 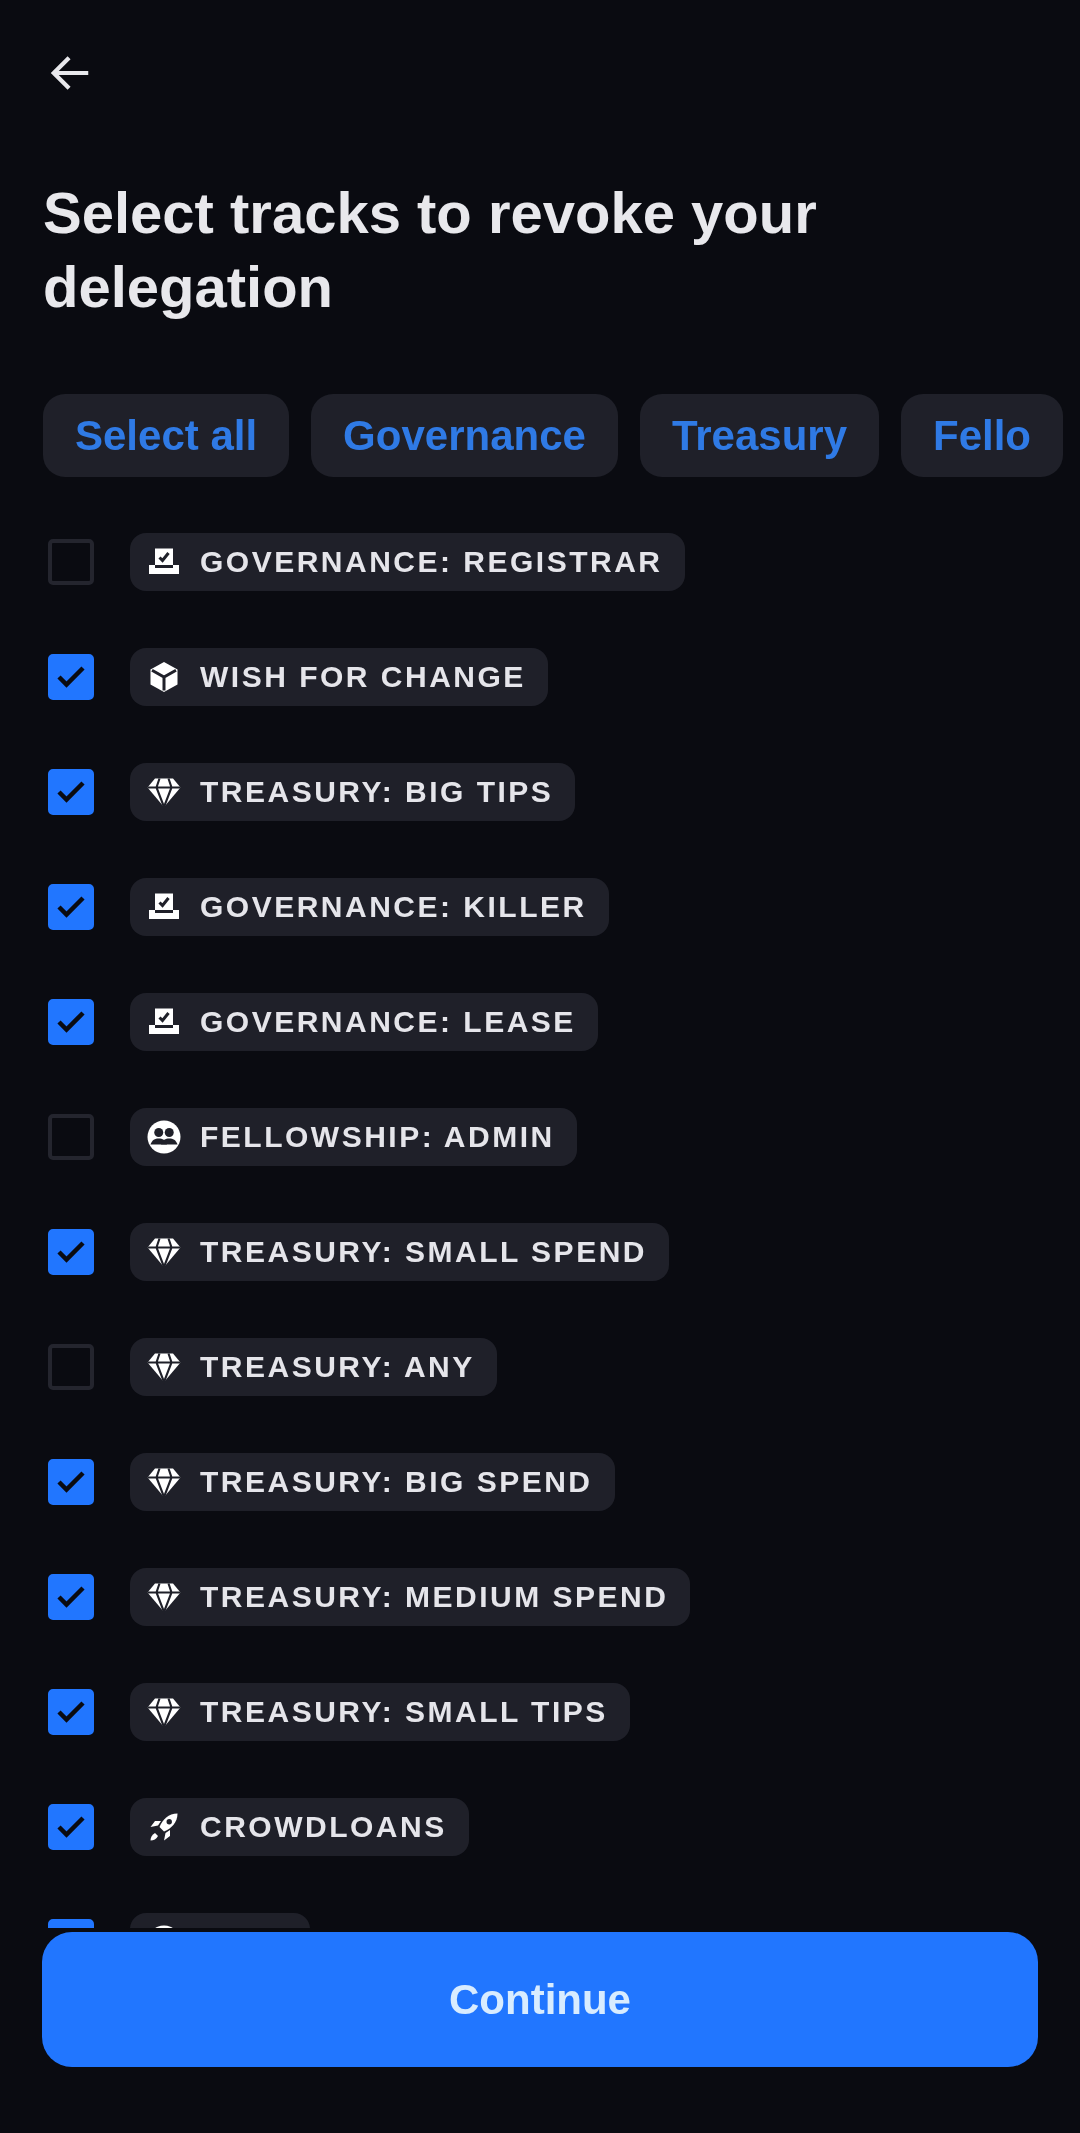 I want to click on filter-chip: Fello, so click(x=982, y=435).